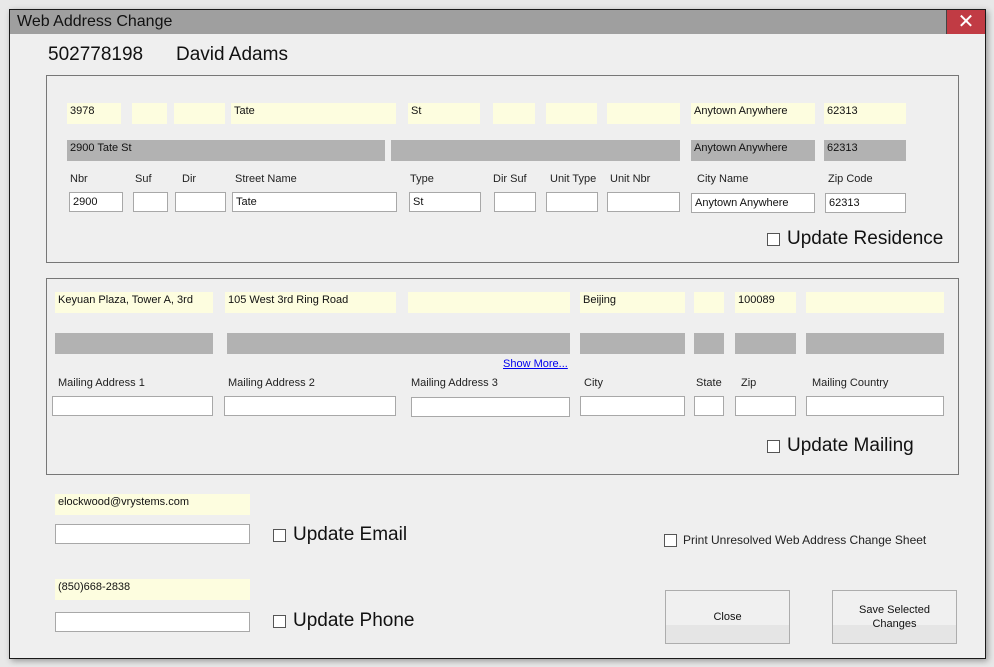 The image size is (994, 667). I want to click on current-mailing-zip, so click(765, 343).